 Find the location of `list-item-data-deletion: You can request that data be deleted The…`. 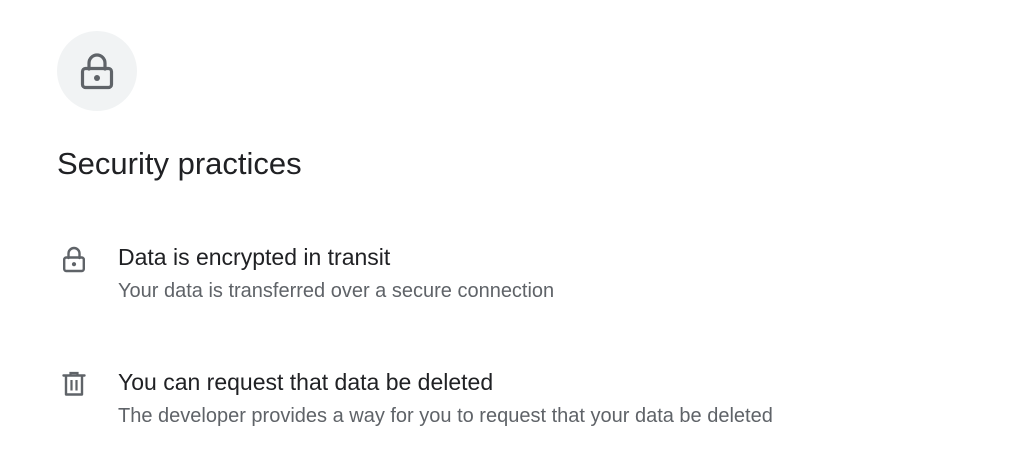

list-item-data-deletion: You can request that data be deleted The… is located at coordinates (517, 402).